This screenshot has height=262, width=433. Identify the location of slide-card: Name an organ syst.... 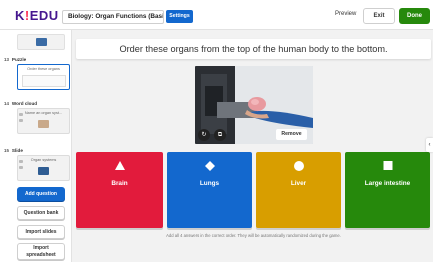
(43, 121).